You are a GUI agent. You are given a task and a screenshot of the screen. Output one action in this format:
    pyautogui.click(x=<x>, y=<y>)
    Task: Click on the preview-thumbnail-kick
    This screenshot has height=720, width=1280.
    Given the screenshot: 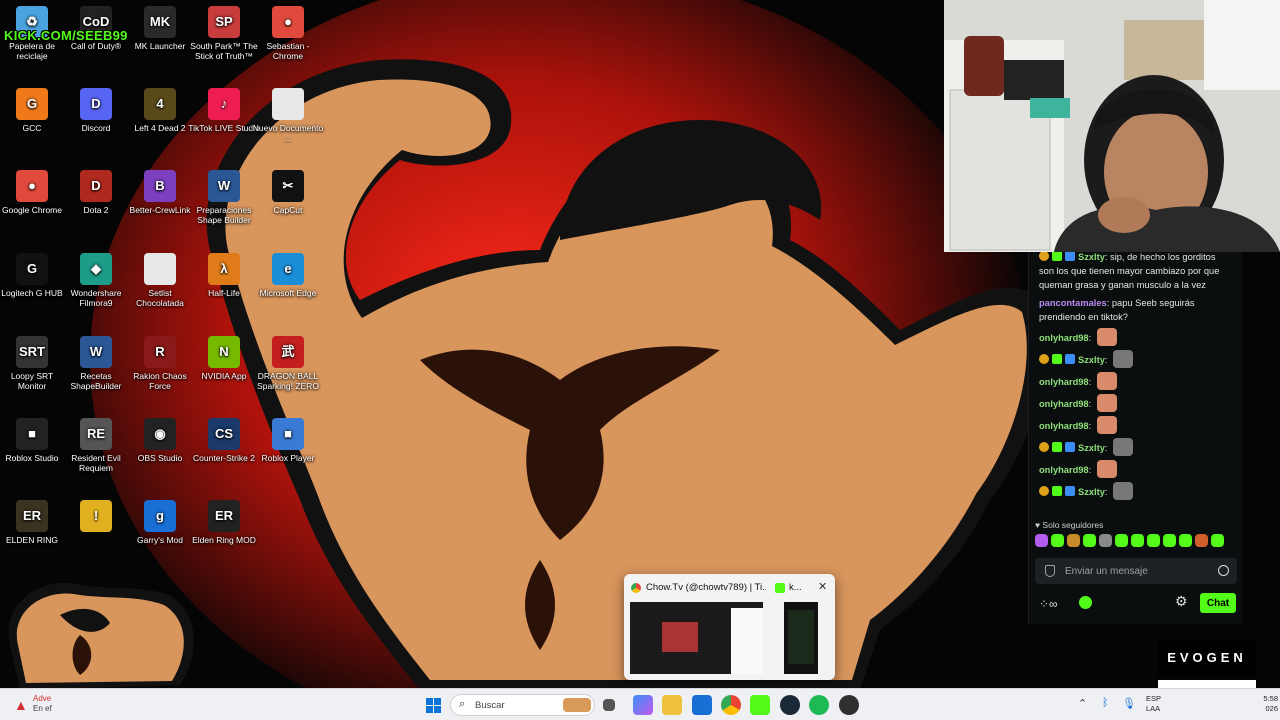 What is the action you would take?
    pyautogui.click(x=801, y=638)
    